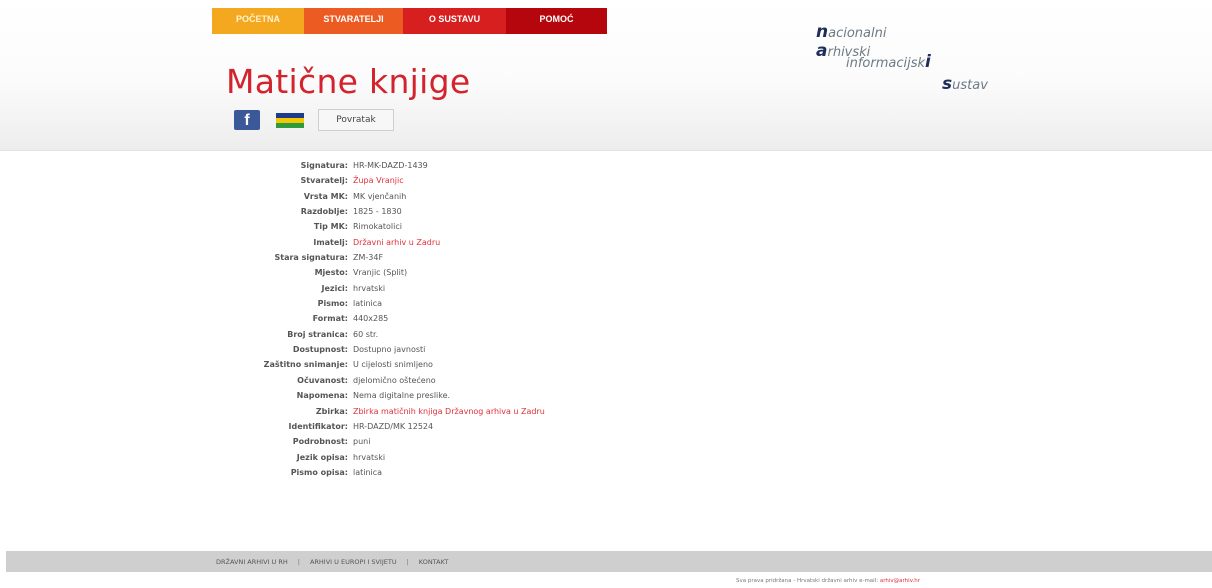 This screenshot has width=1212, height=588. I want to click on tab-o-sustavu: O SUSTAVU, so click(454, 21).